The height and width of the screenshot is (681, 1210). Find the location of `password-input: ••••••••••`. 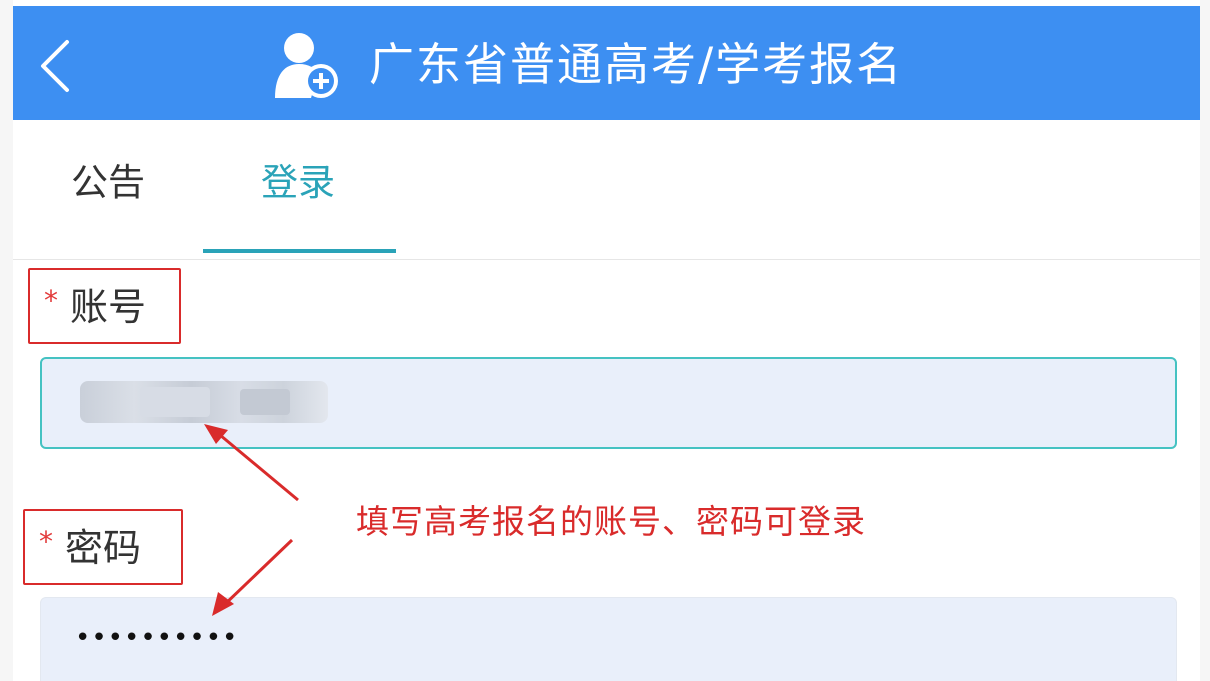

password-input: •••••••••• is located at coordinates (608, 639).